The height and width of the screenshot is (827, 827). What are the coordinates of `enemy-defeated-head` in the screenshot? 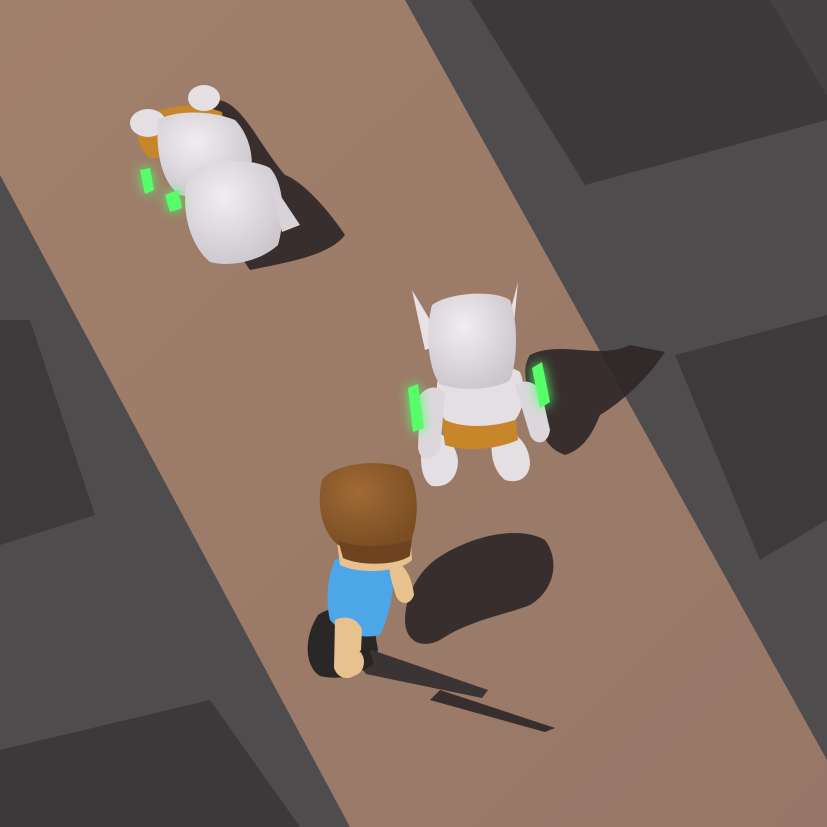 It's located at (234, 212).